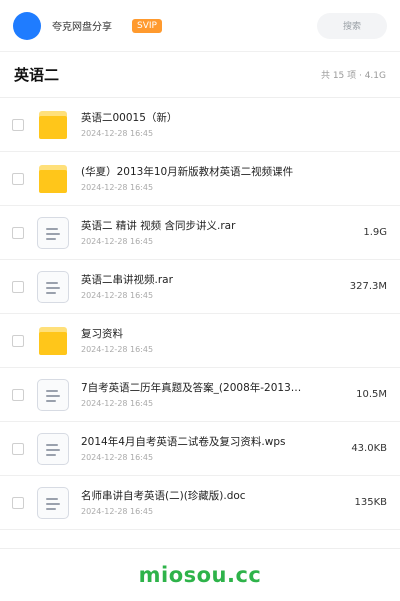 Image resolution: width=400 pixels, height=601 pixels. Describe the element at coordinates (163, 496) in the screenshot. I see `file-name: 名师串讲自考英语(二)(珍藏版).doc` at that location.